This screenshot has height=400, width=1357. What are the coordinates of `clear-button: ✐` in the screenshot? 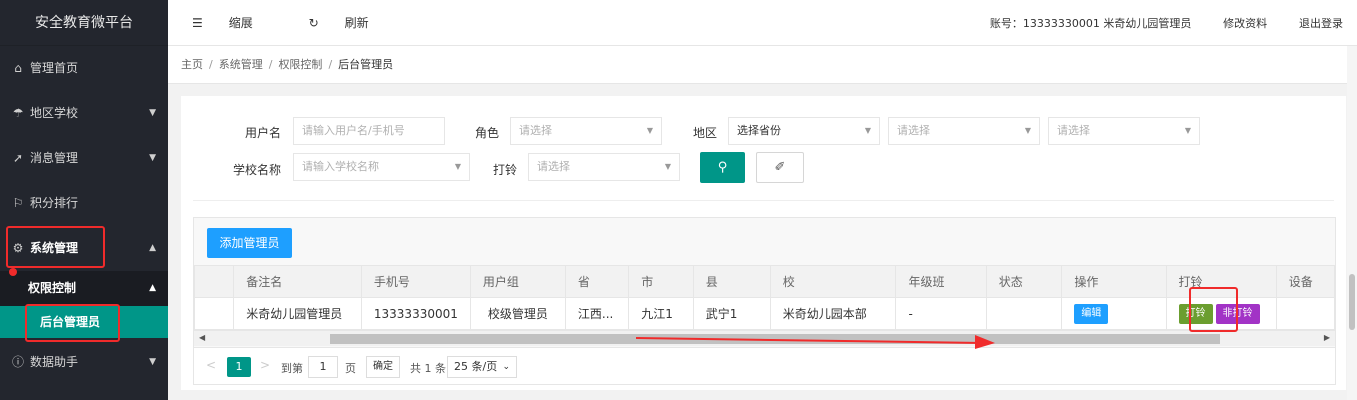 It's located at (780, 167).